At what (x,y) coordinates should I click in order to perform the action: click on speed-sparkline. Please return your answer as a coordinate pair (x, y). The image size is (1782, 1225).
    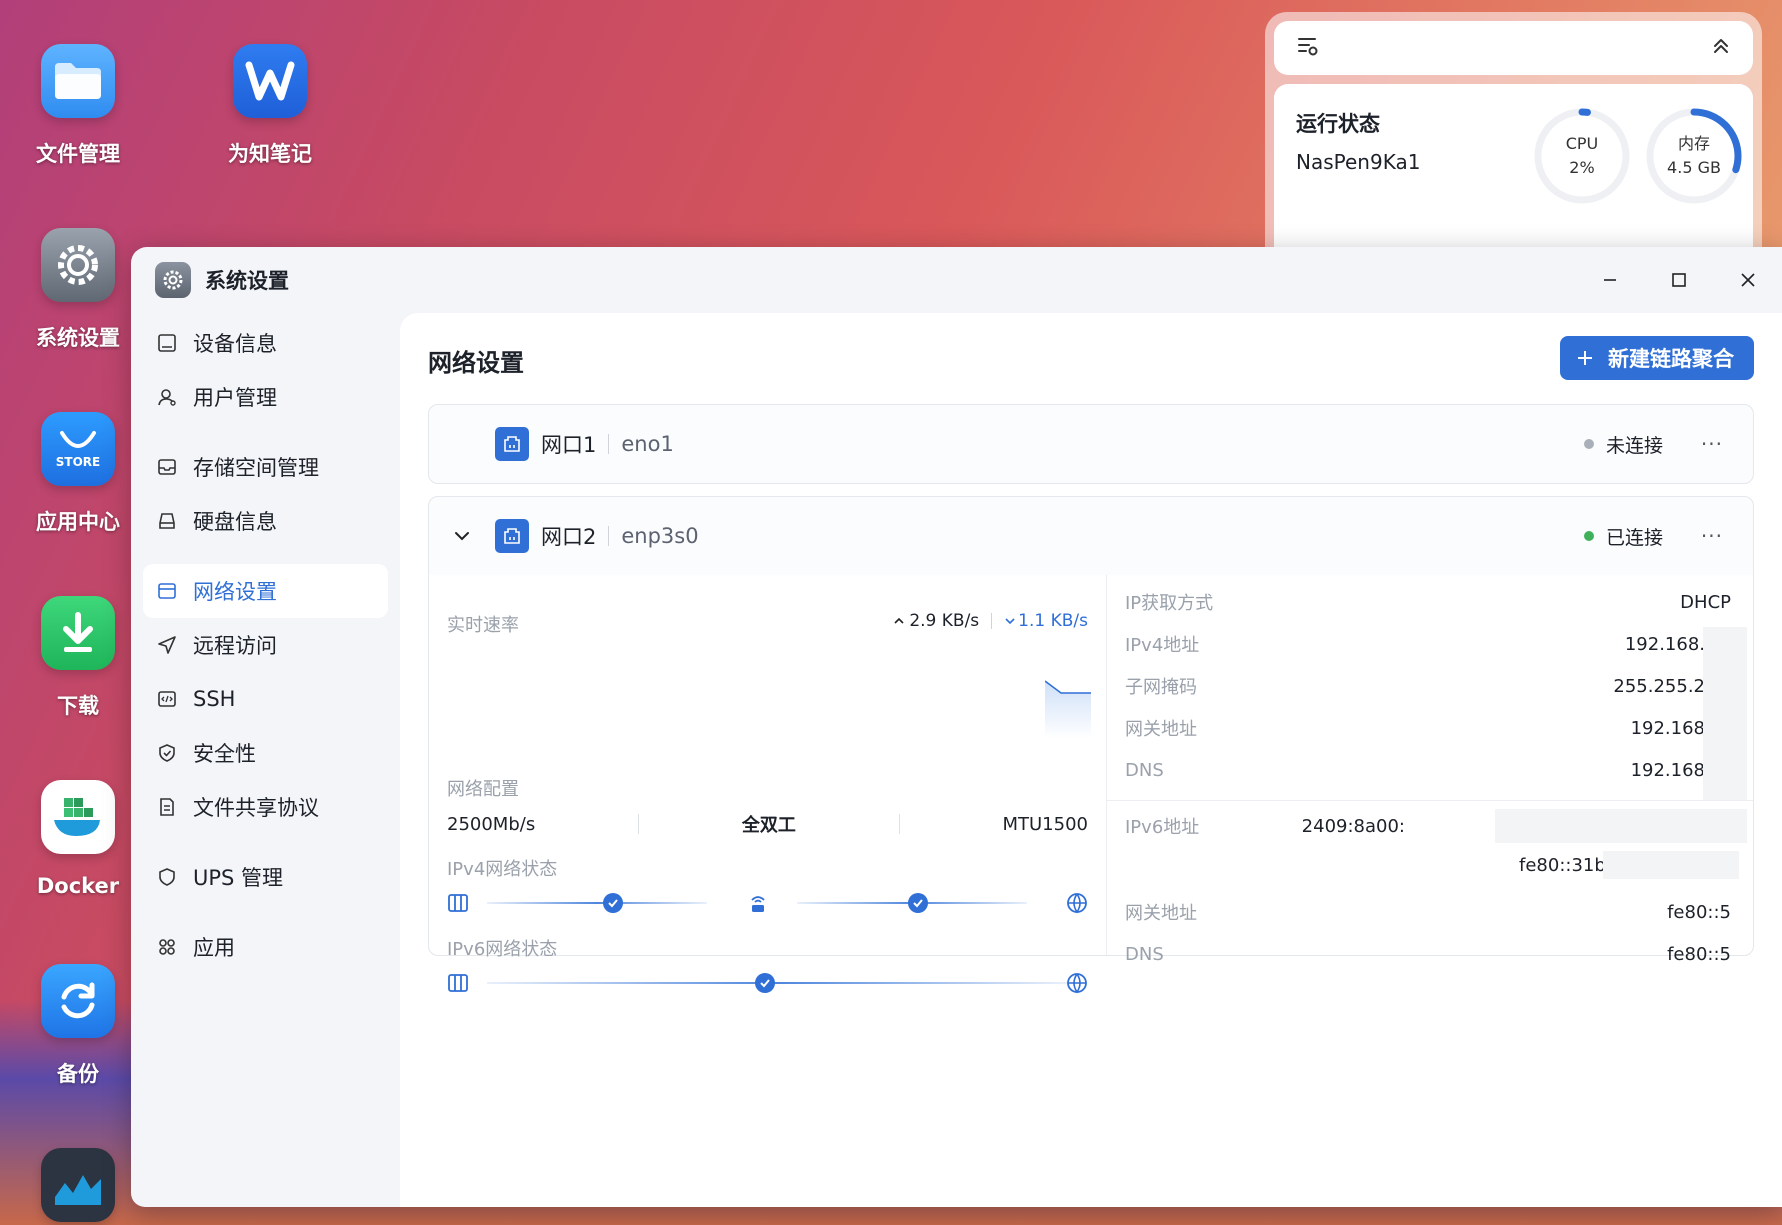
    Looking at the image, I should click on (1068, 709).